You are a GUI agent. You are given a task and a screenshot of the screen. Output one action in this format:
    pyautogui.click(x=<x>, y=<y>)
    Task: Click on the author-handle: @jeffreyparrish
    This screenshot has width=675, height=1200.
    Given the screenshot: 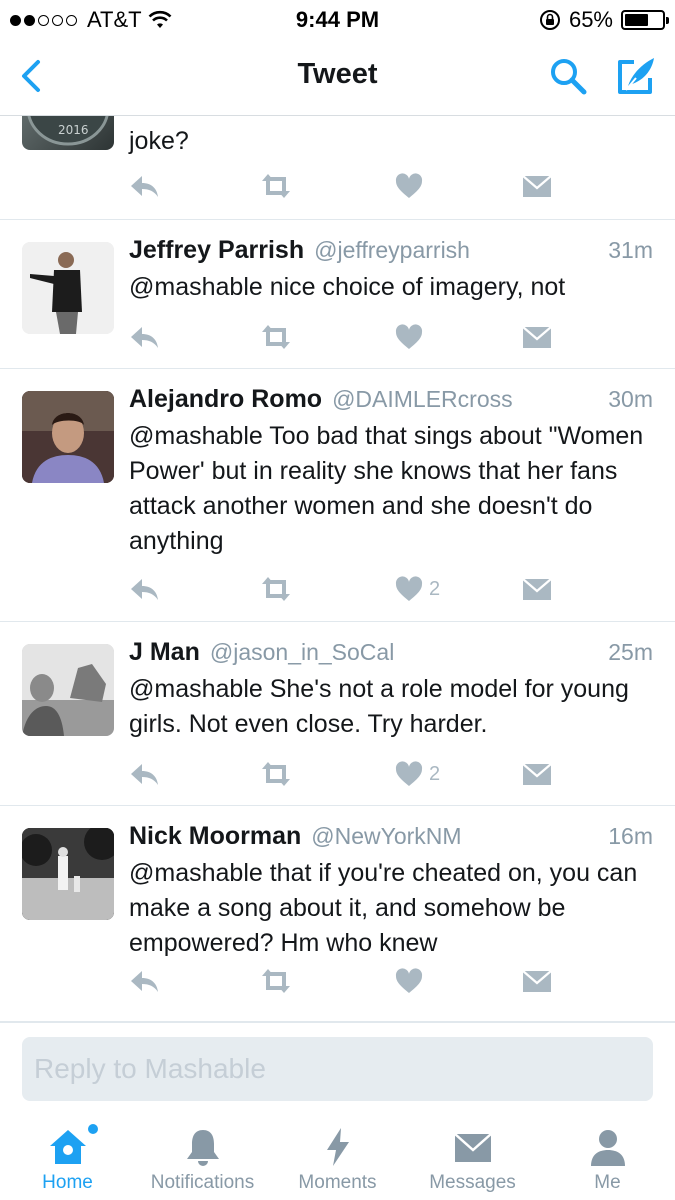 What is the action you would take?
    pyautogui.click(x=457, y=250)
    